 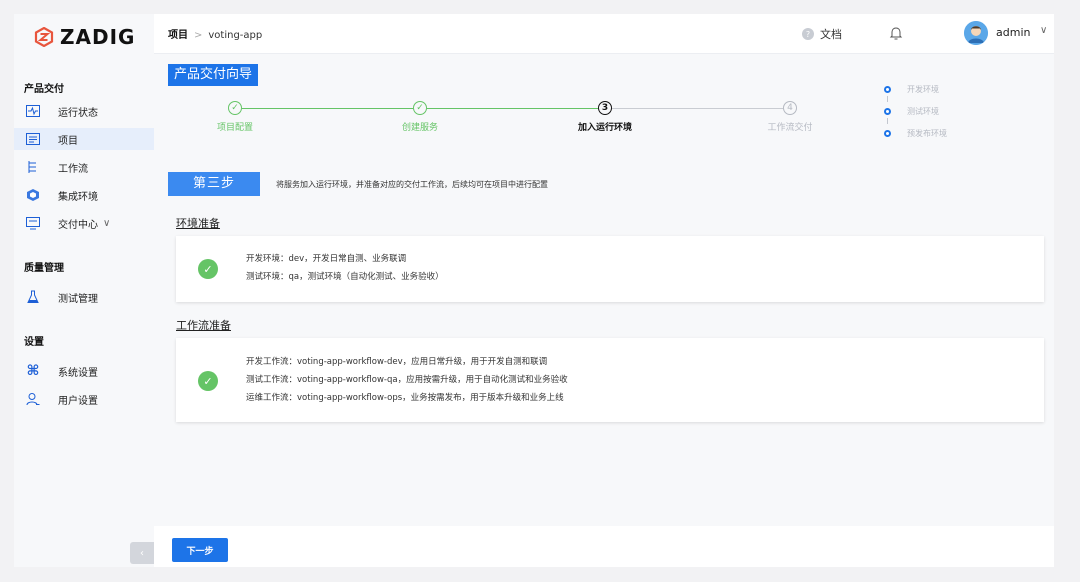 What do you see at coordinates (44, 268) in the screenshot?
I see `nav-group-quality: 质量管理` at bounding box center [44, 268].